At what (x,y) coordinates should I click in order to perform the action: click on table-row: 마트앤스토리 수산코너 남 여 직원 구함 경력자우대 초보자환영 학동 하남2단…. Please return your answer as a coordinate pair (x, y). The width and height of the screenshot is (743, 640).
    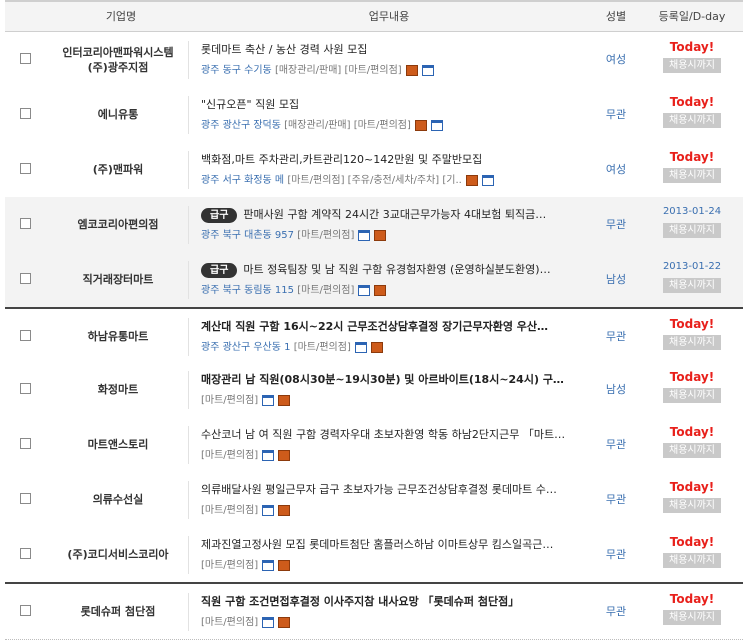
    Looking at the image, I should click on (374, 445).